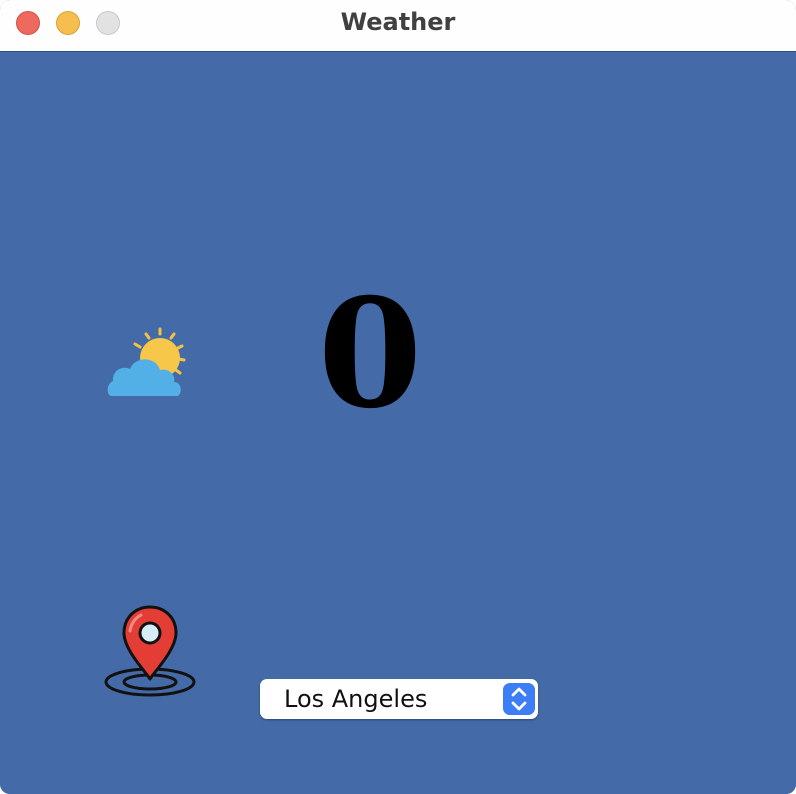  Describe the element at coordinates (370, 354) in the screenshot. I see `temperature-value: 0` at that location.